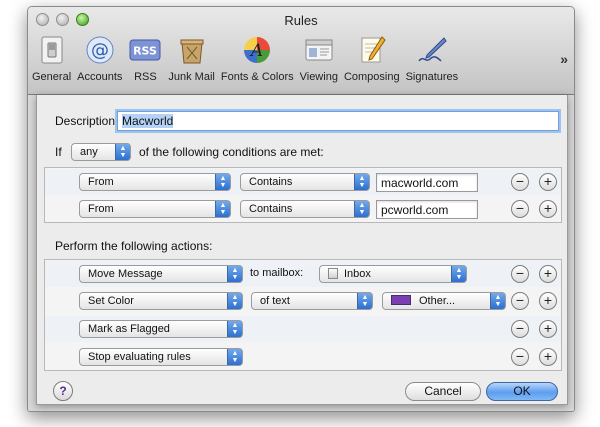 The width and height of the screenshot is (600, 427). I want to click on action-row-flag: Mark as Flagged ▲ ▼ − +, so click(303, 329).